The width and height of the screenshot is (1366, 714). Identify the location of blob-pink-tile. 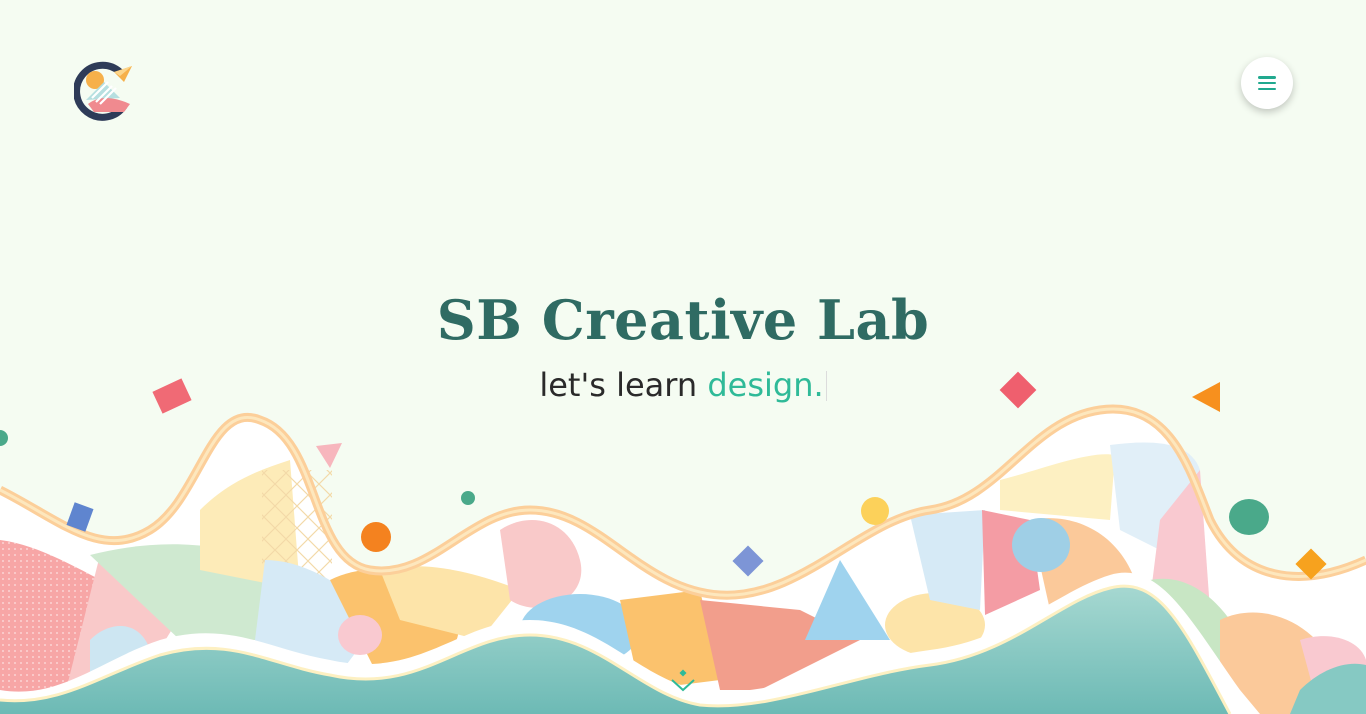
(1011, 562).